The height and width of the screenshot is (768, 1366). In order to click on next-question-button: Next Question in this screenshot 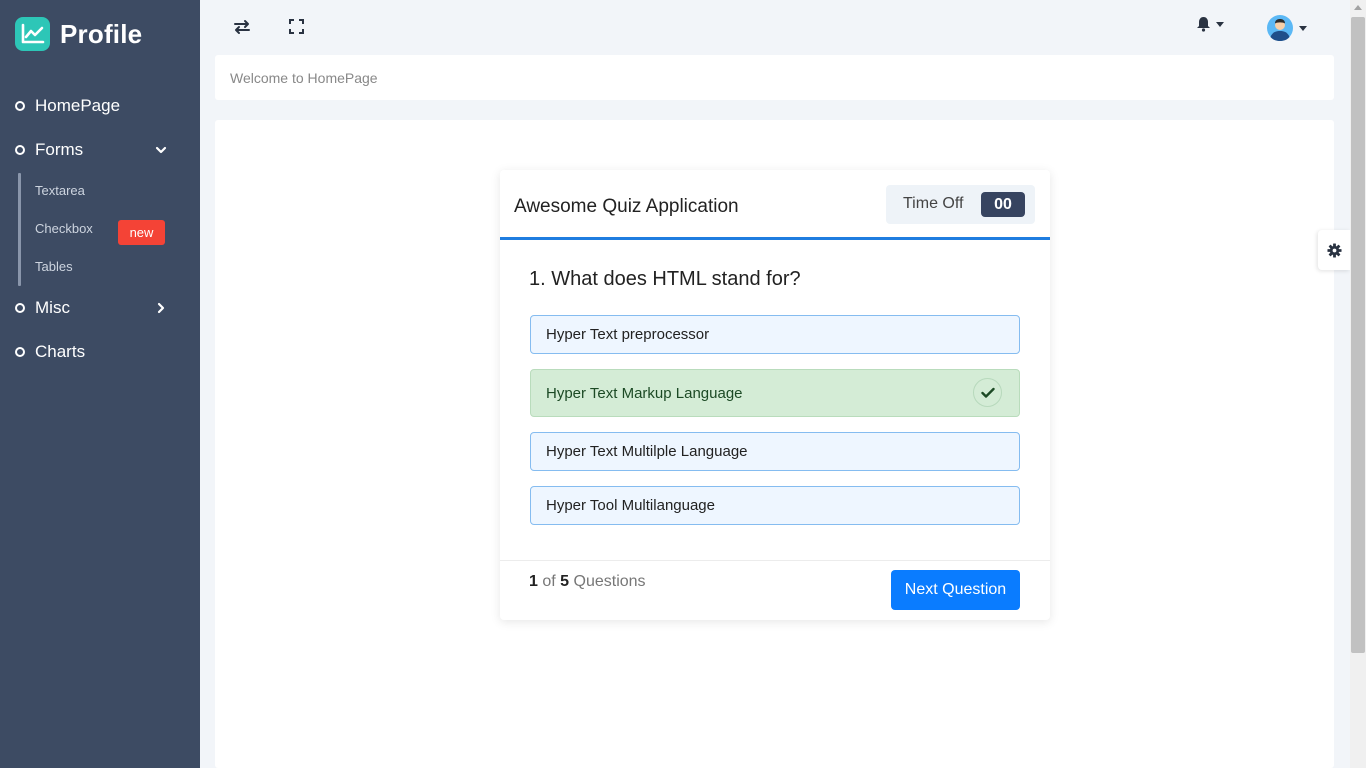, I will do `click(955, 590)`.